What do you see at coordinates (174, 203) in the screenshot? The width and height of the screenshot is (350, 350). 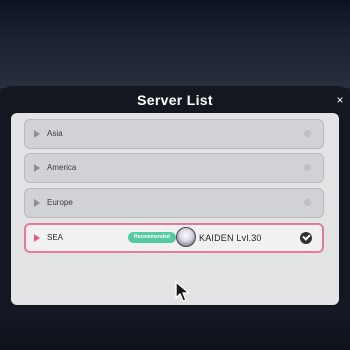 I see `server-row-europe: Europe` at bounding box center [174, 203].